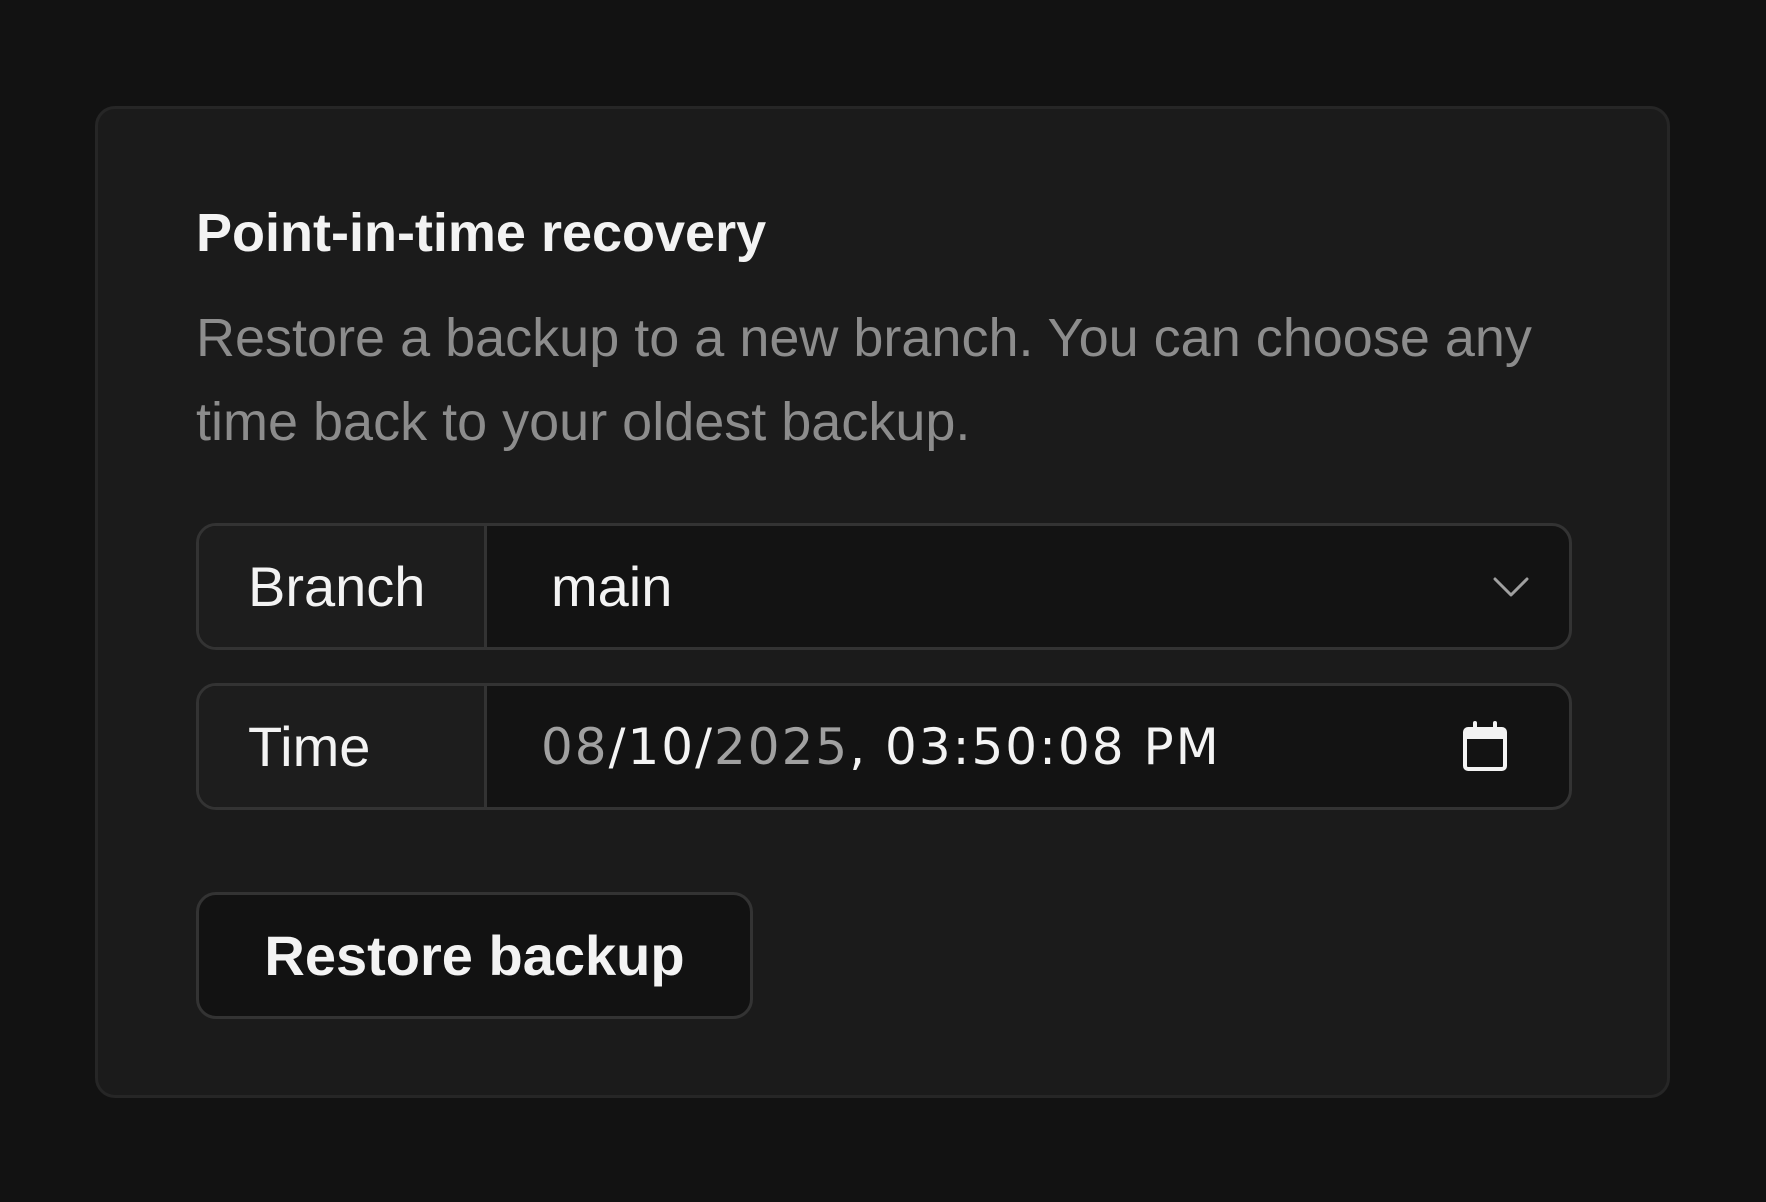  What do you see at coordinates (343, 746) in the screenshot?
I see `time-label: Time` at bounding box center [343, 746].